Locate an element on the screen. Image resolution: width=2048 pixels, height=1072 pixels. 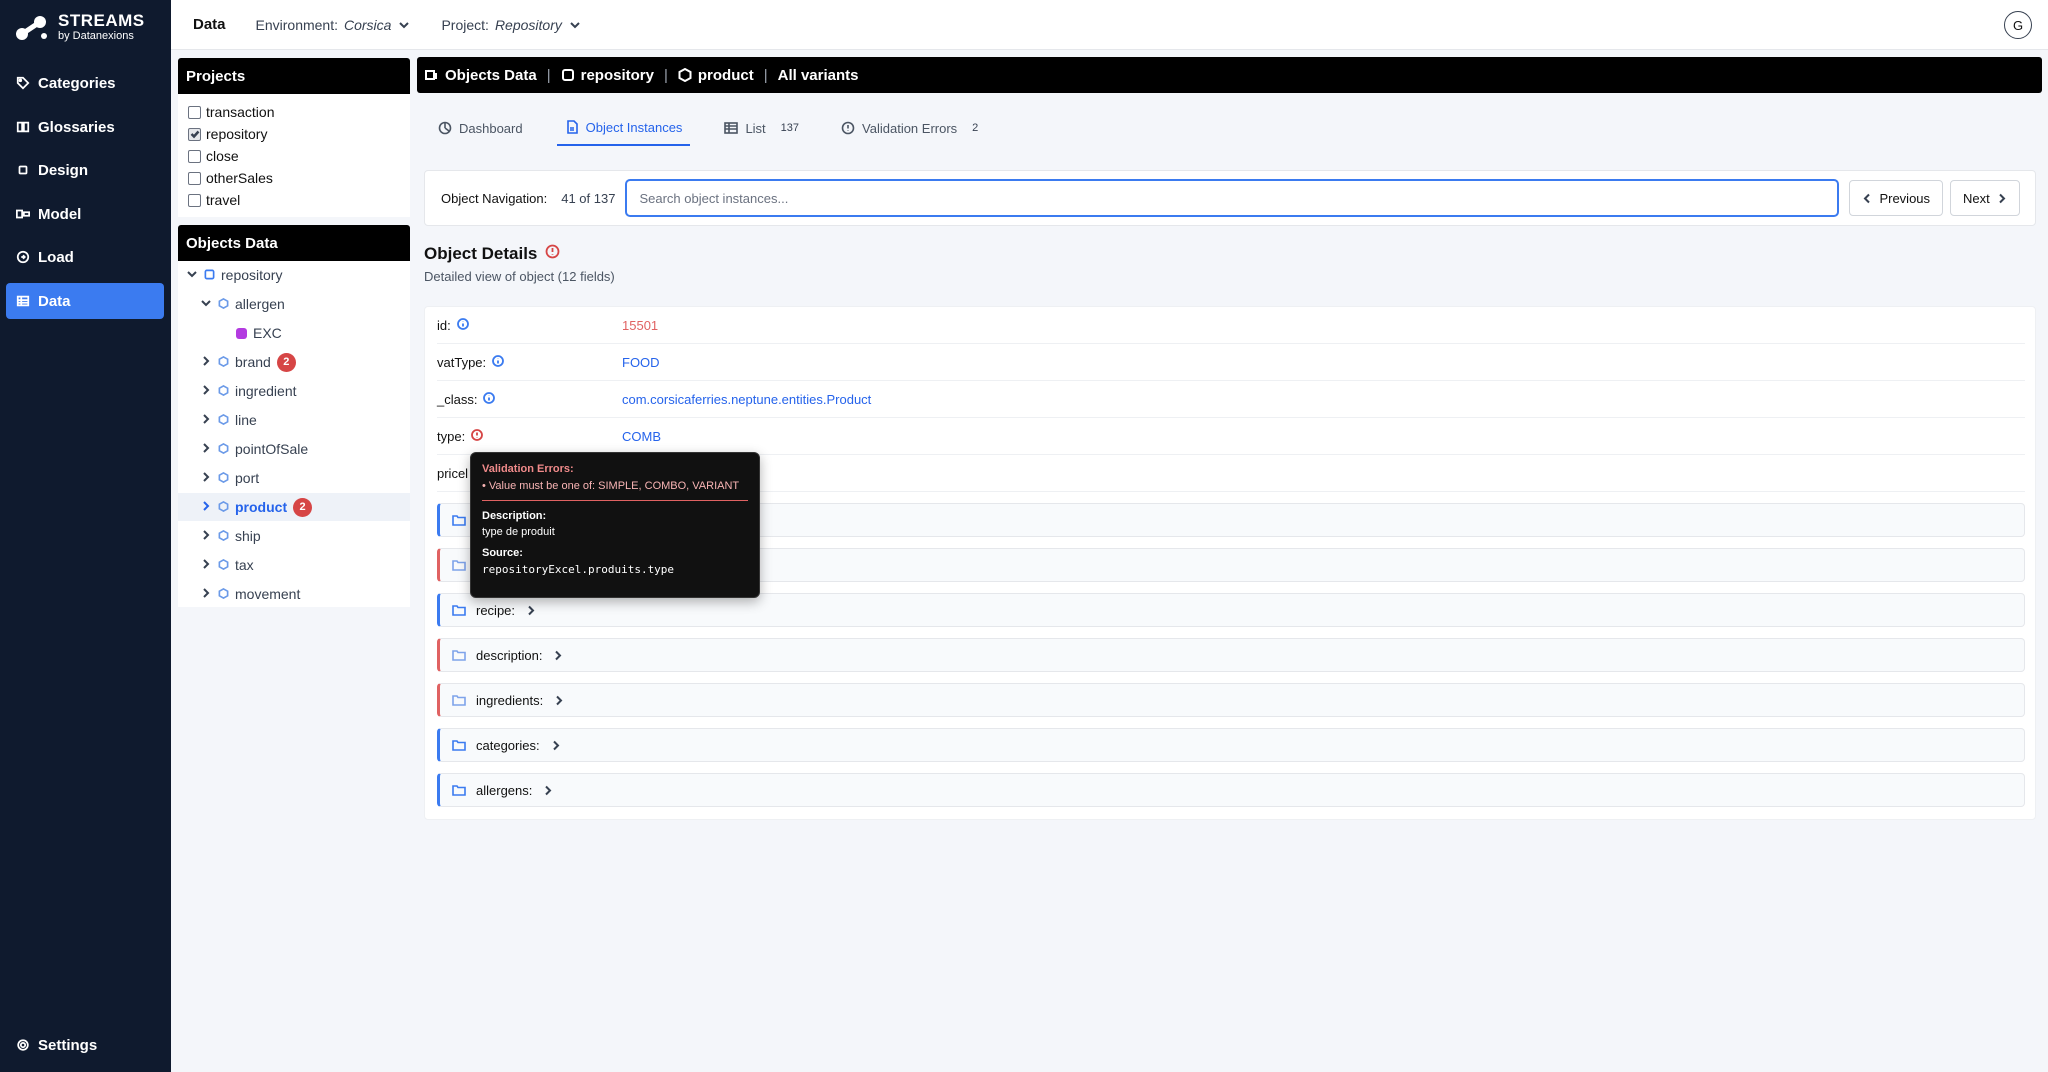
field-group: categories: is located at coordinates (1231, 745).